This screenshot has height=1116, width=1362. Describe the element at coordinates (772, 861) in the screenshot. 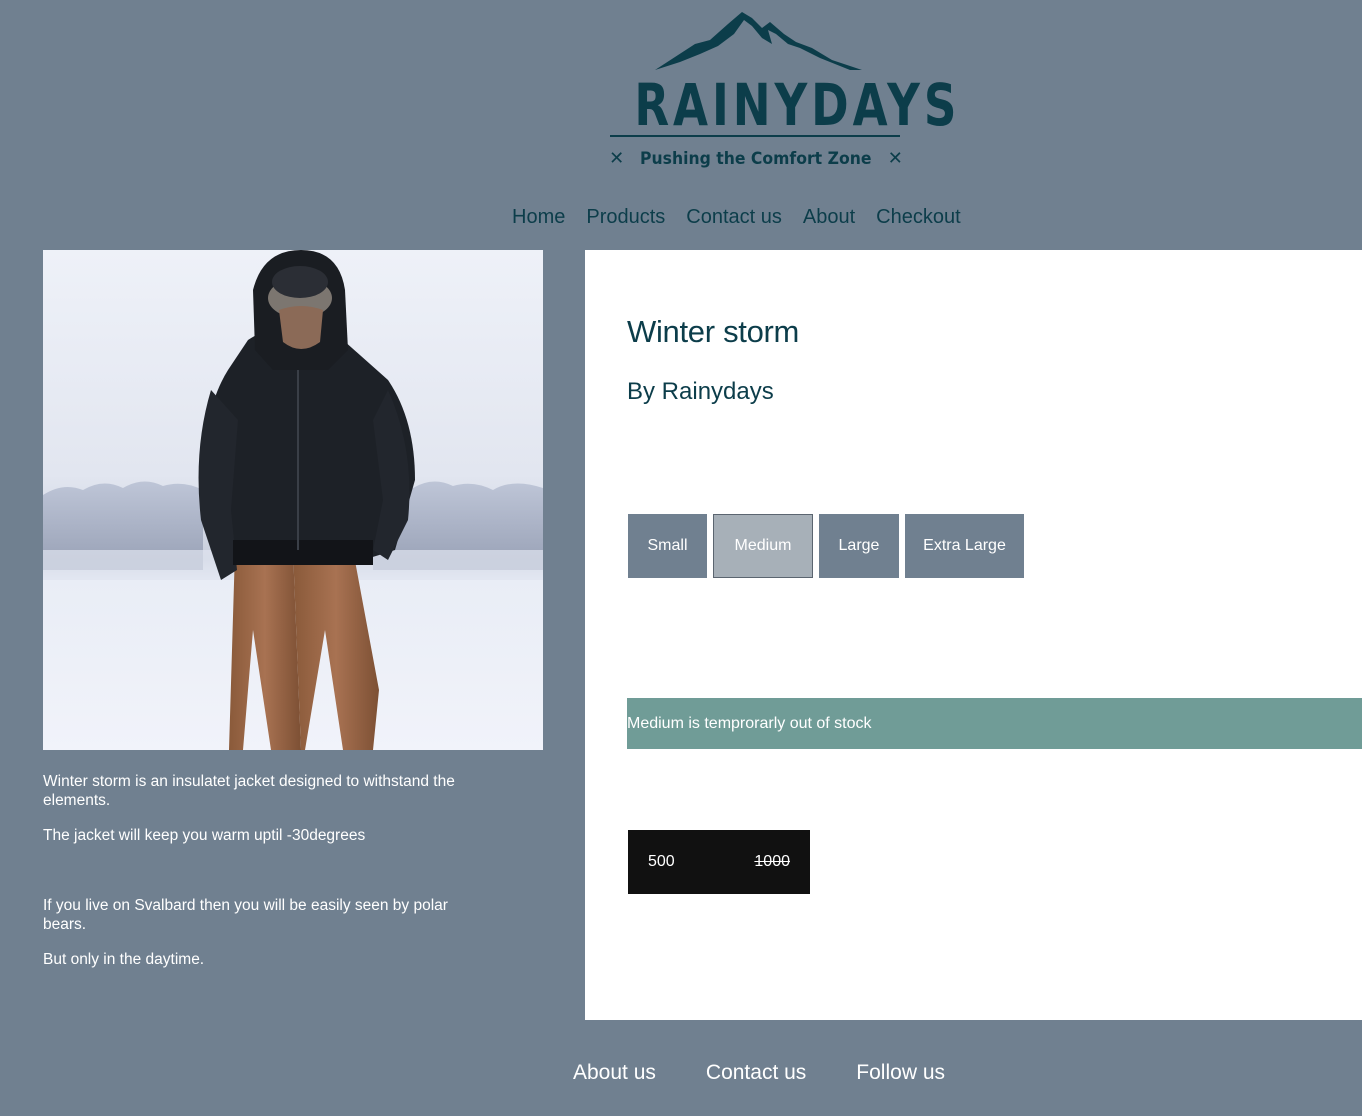

I see `old-price: 1000` at that location.